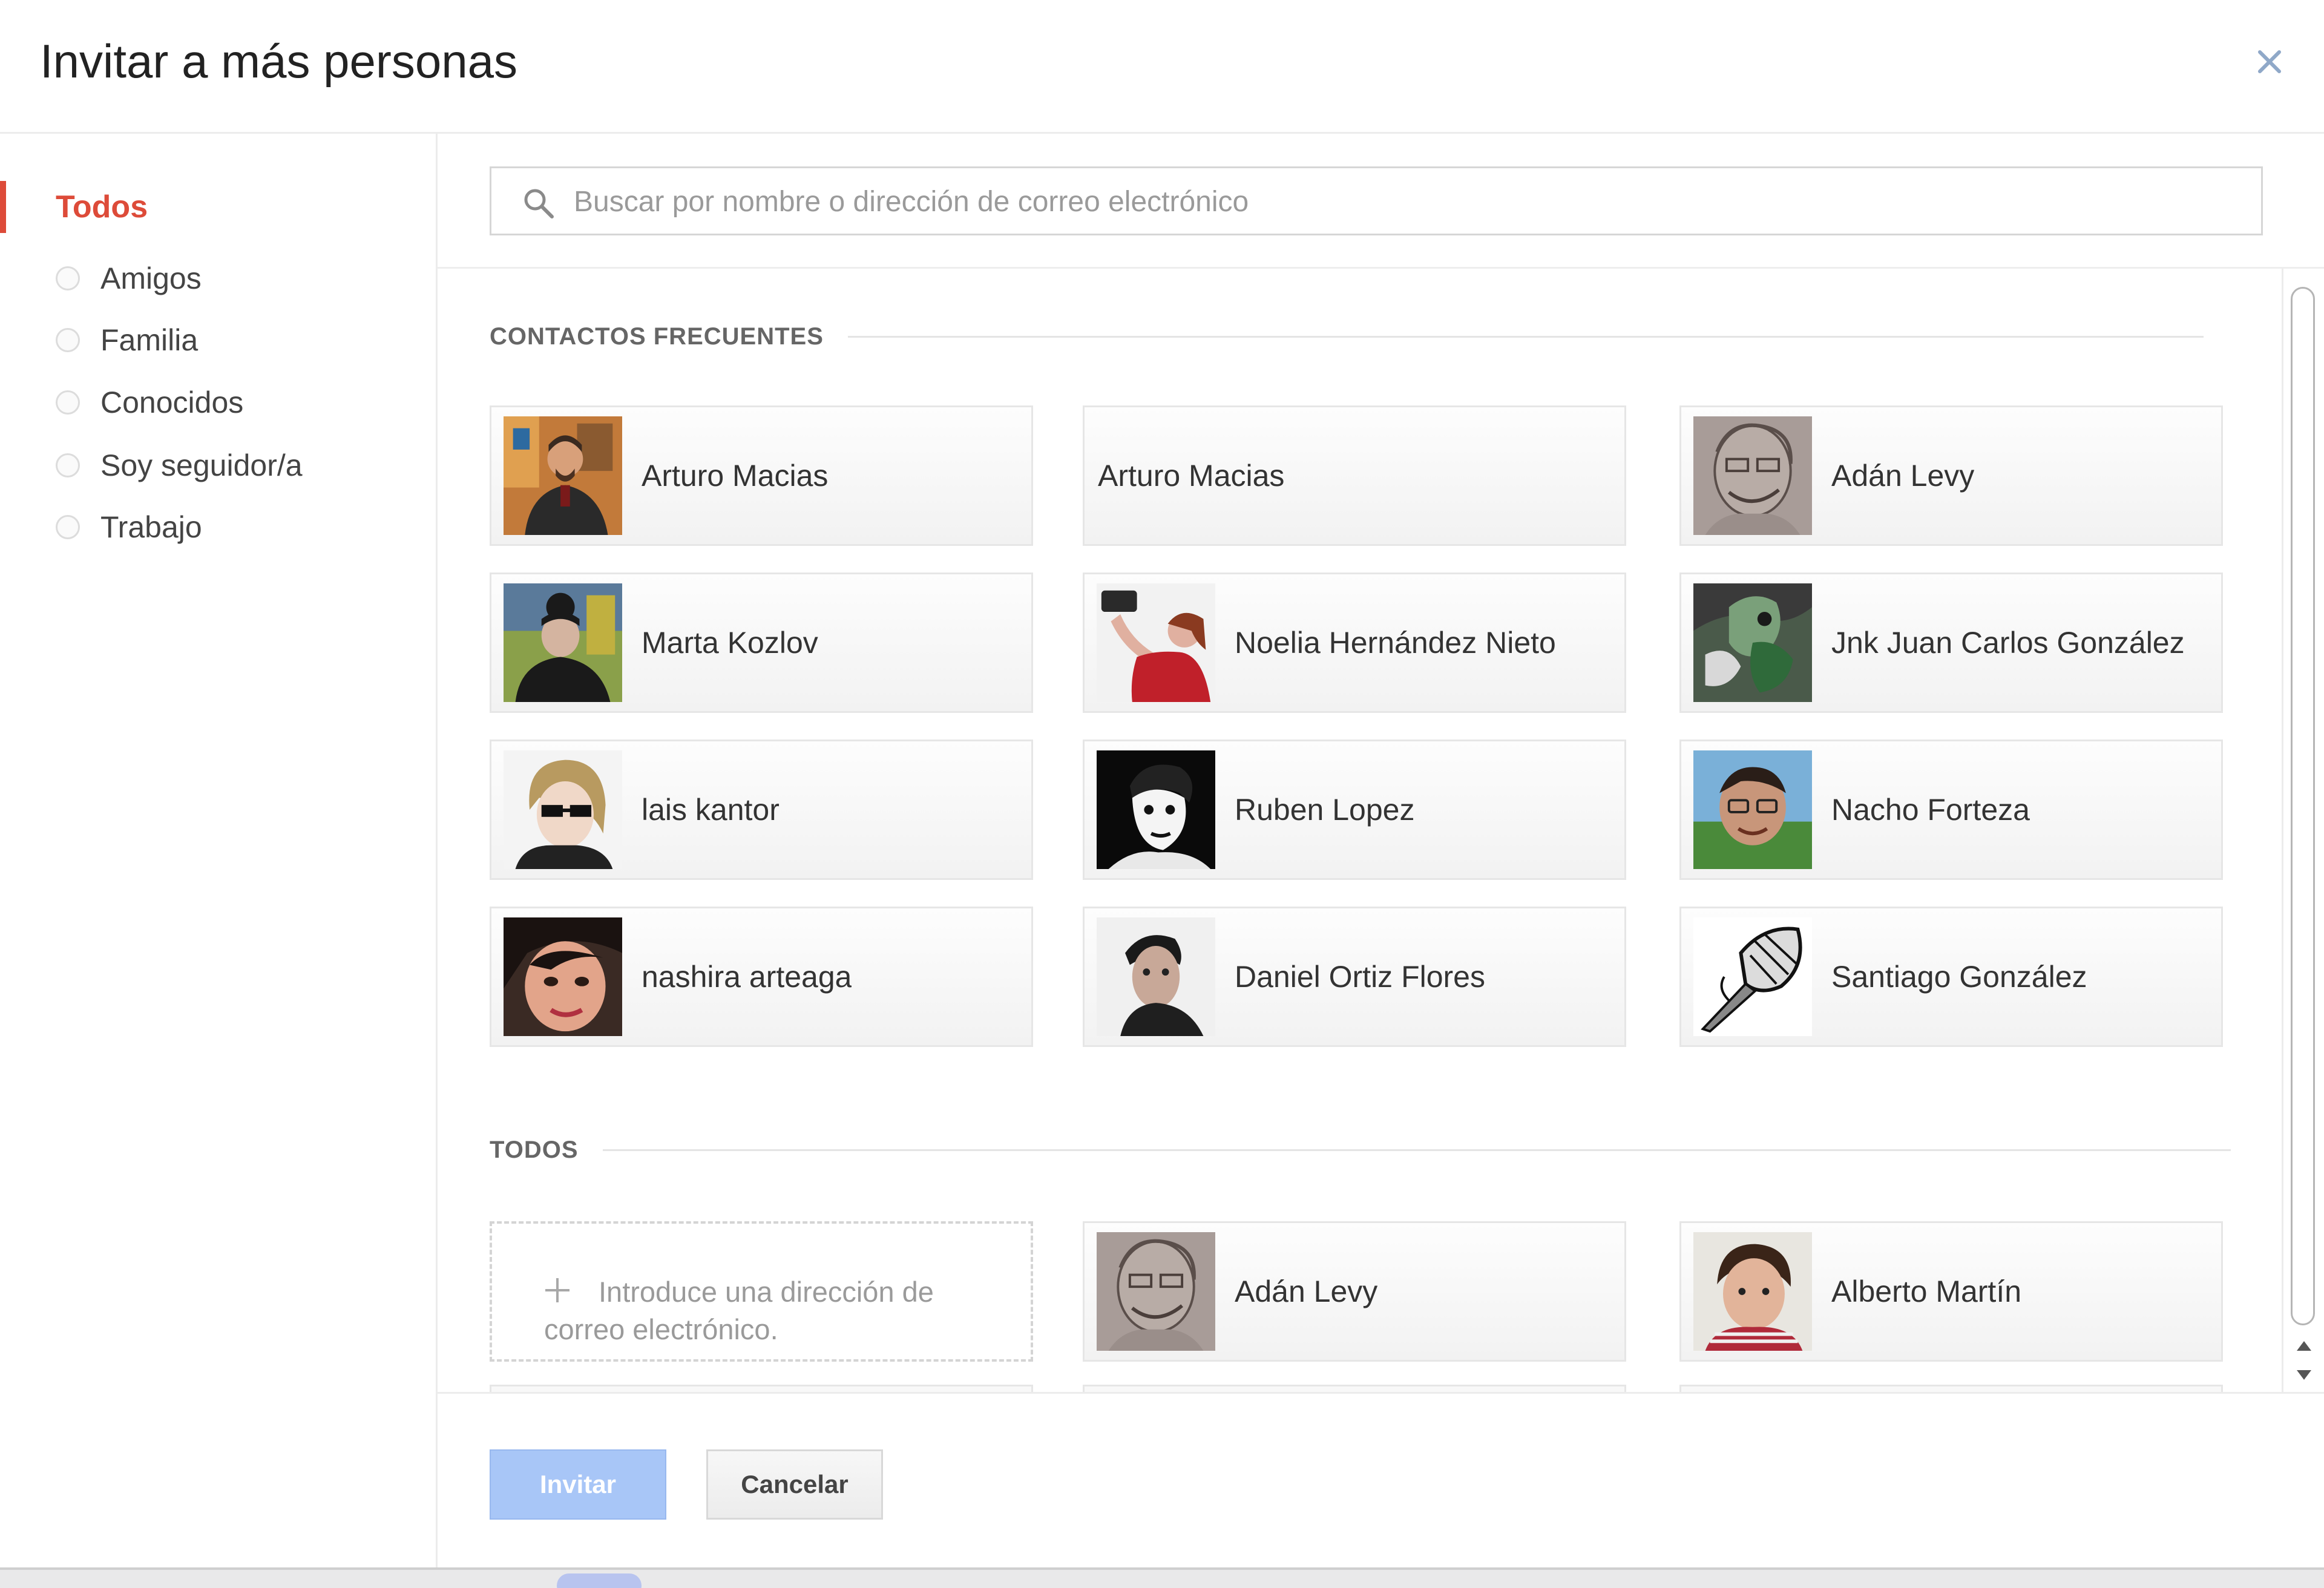 This screenshot has width=2324, height=1588. I want to click on contact-name: Alberto Martín, so click(1926, 1292).